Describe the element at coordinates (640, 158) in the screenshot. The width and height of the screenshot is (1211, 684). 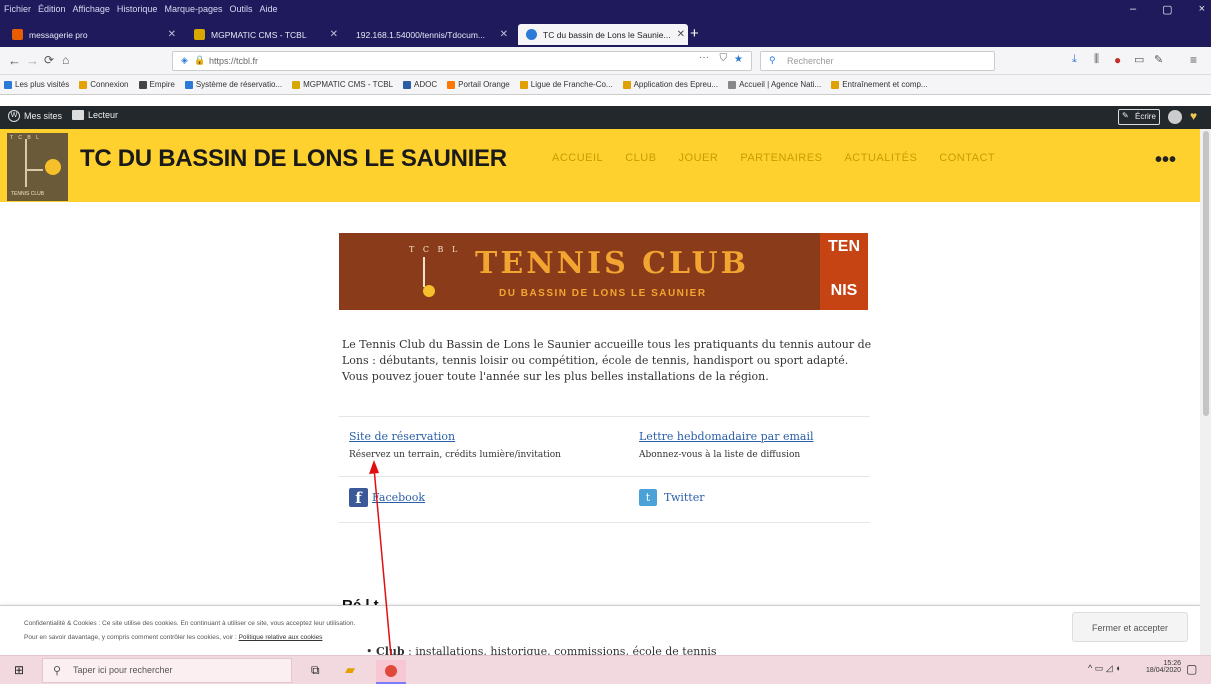
I see `nav-item-club: CLUB` at that location.